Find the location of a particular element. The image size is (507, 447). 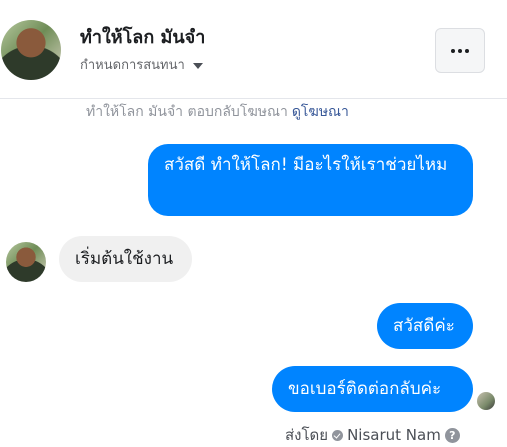

sender-avatar is located at coordinates (26, 262).